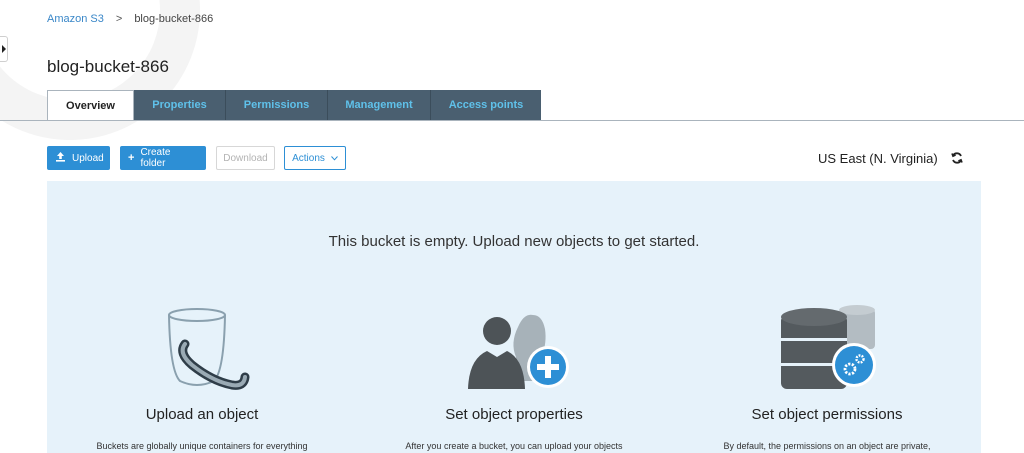  Describe the element at coordinates (155, 158) in the screenshot. I see `create-folder-button-label: Create folder` at that location.